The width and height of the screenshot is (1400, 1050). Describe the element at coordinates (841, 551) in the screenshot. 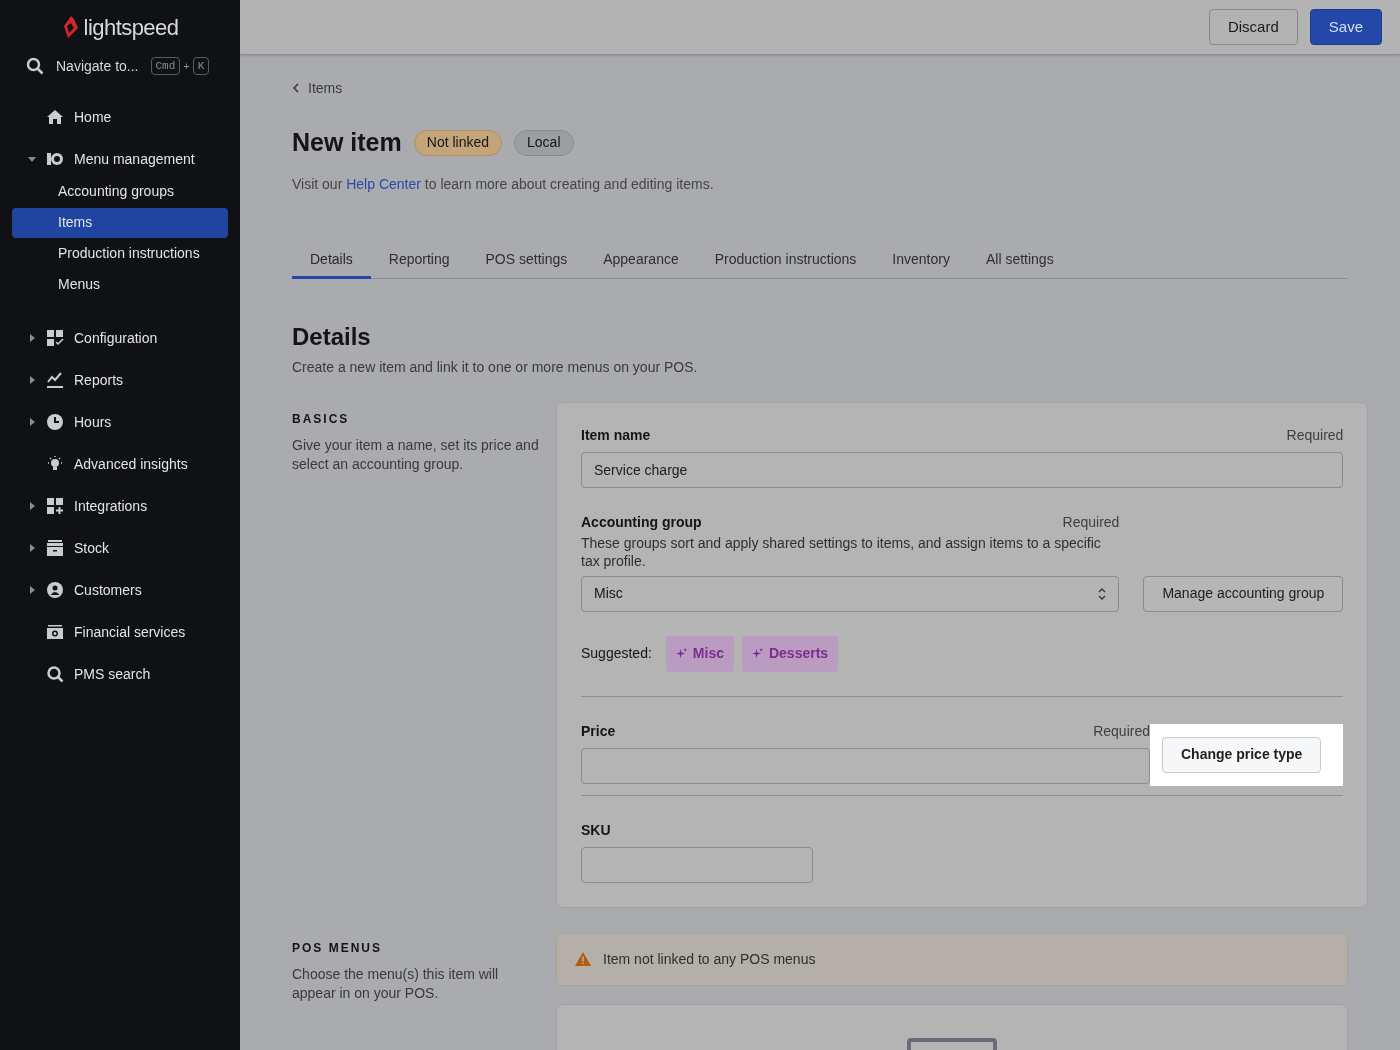

I see `field-hint: These groups sort and apply shared settings to items, and assign items to a specific tax profile.` at that location.